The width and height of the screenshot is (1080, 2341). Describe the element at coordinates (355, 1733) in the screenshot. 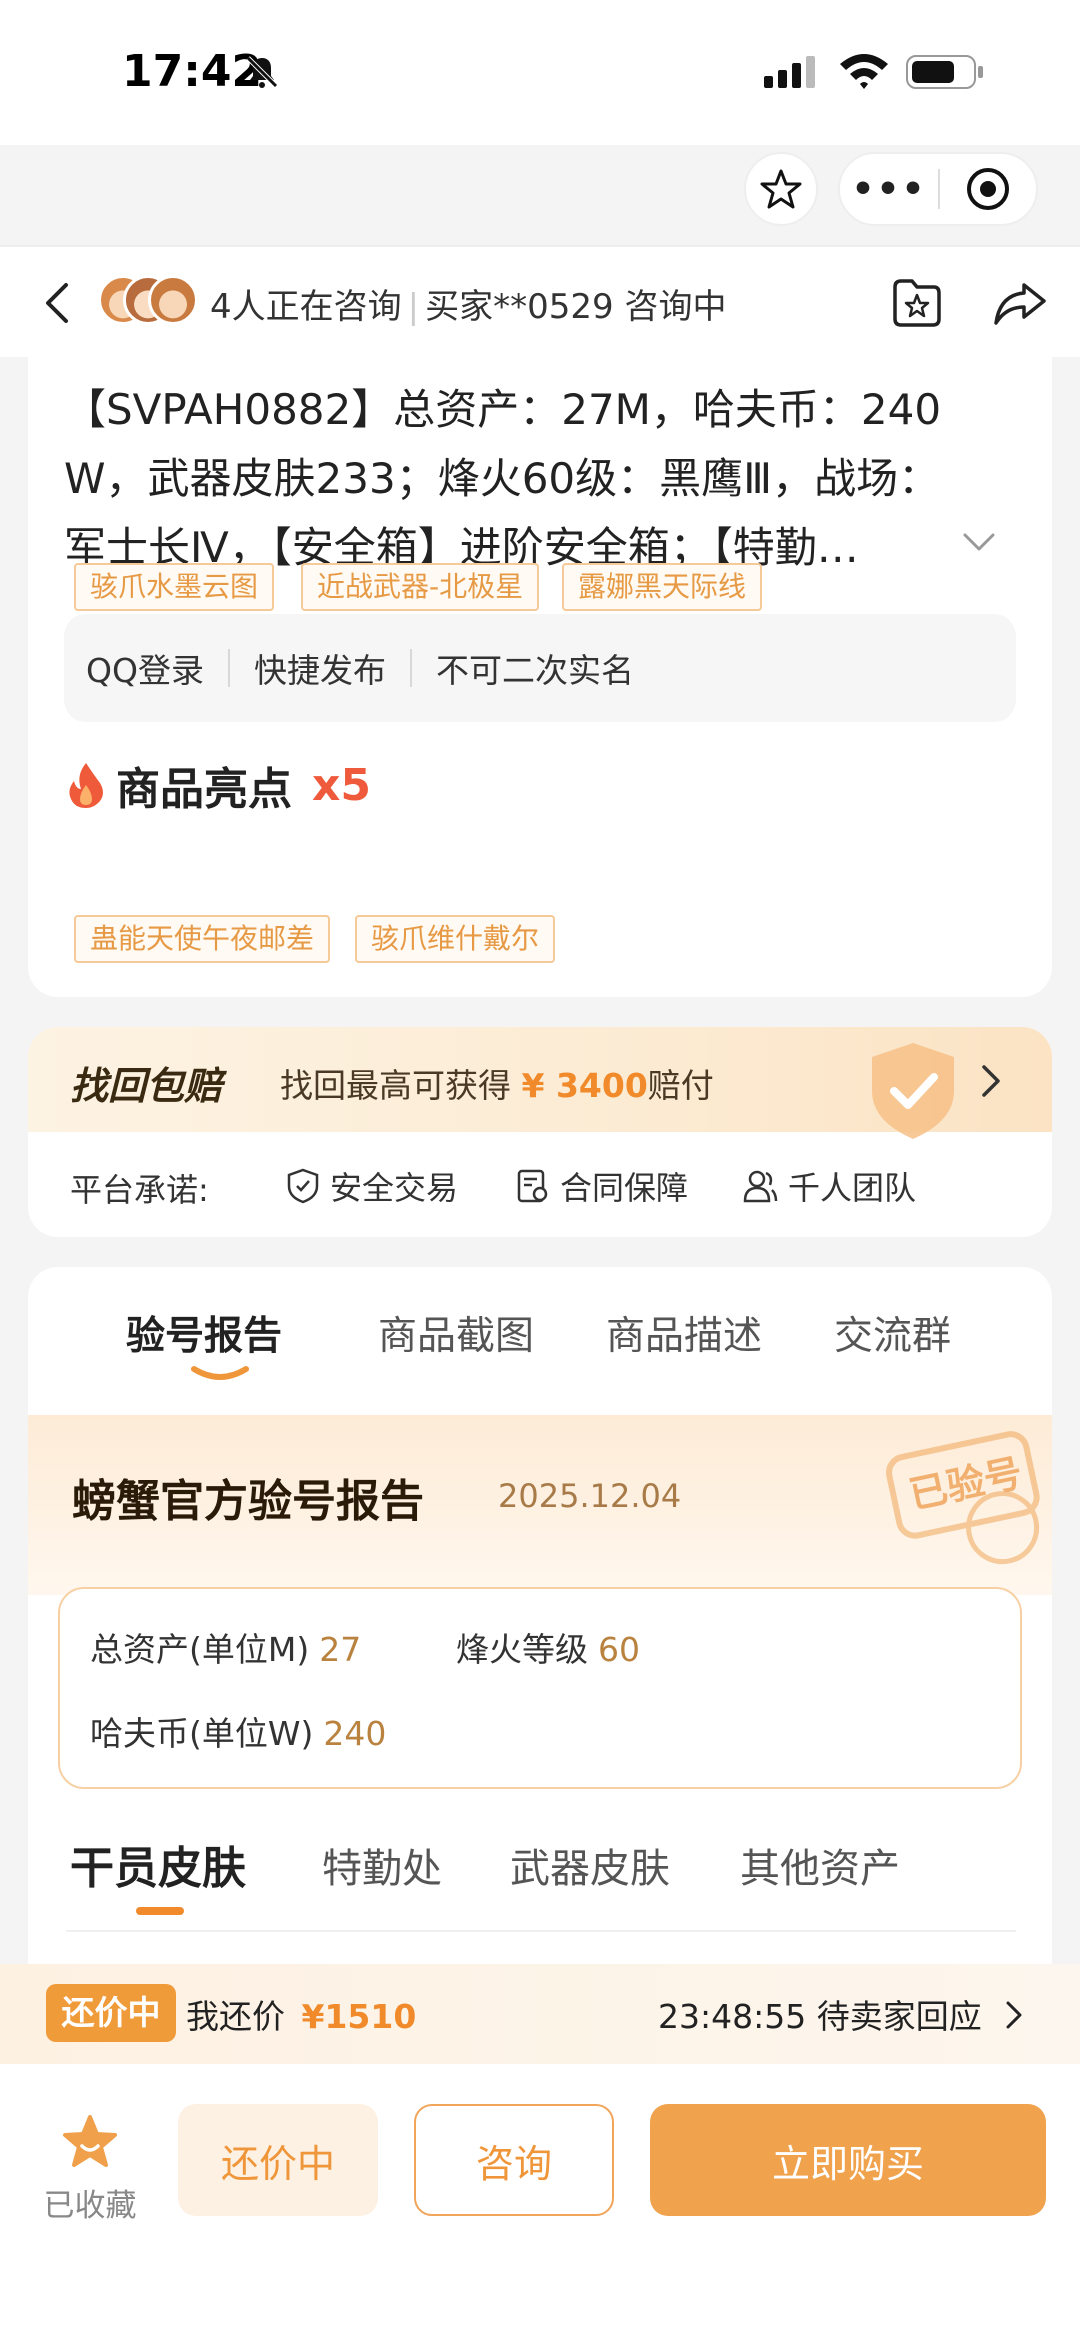

I see `stat-value: 240` at that location.